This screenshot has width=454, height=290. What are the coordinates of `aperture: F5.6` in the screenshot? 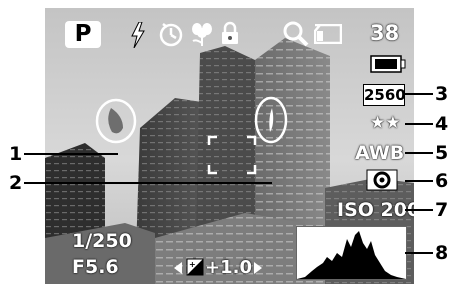 It's located at (95, 267).